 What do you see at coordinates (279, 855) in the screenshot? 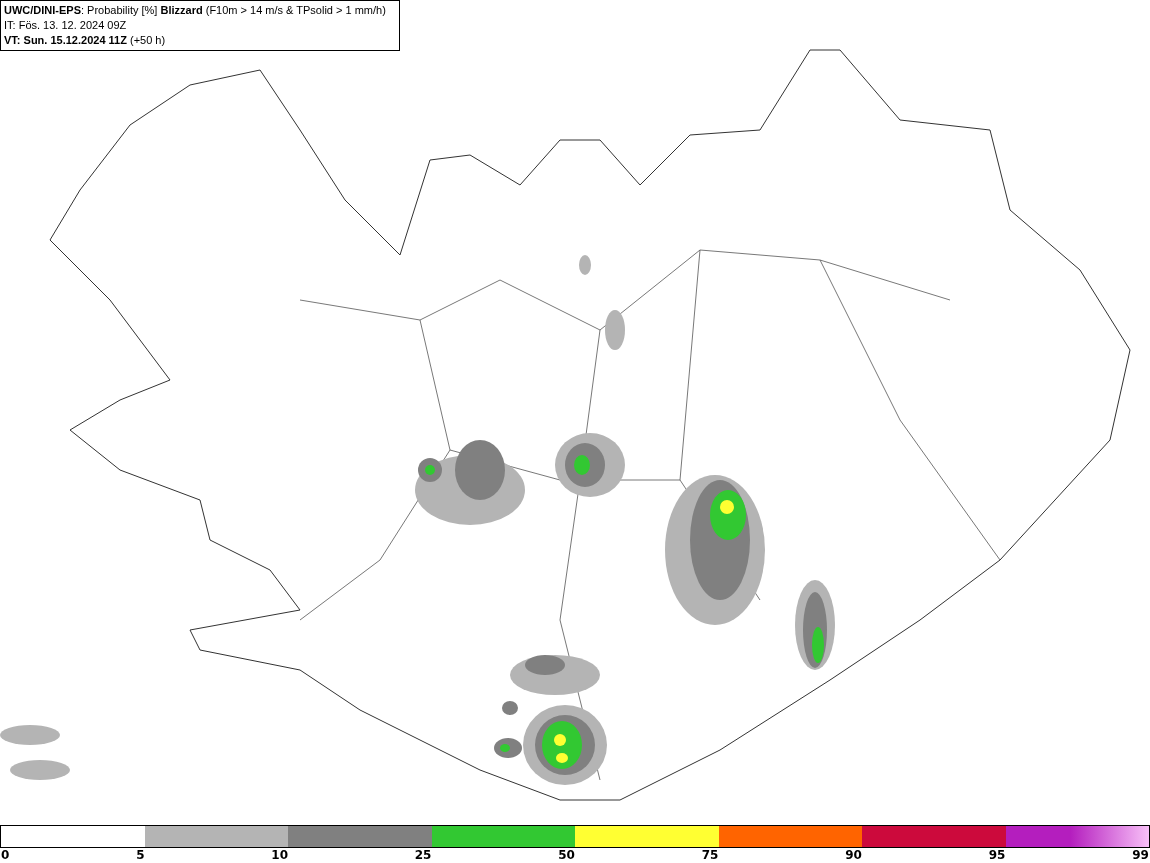
I see `tick-label: 10` at bounding box center [279, 855].